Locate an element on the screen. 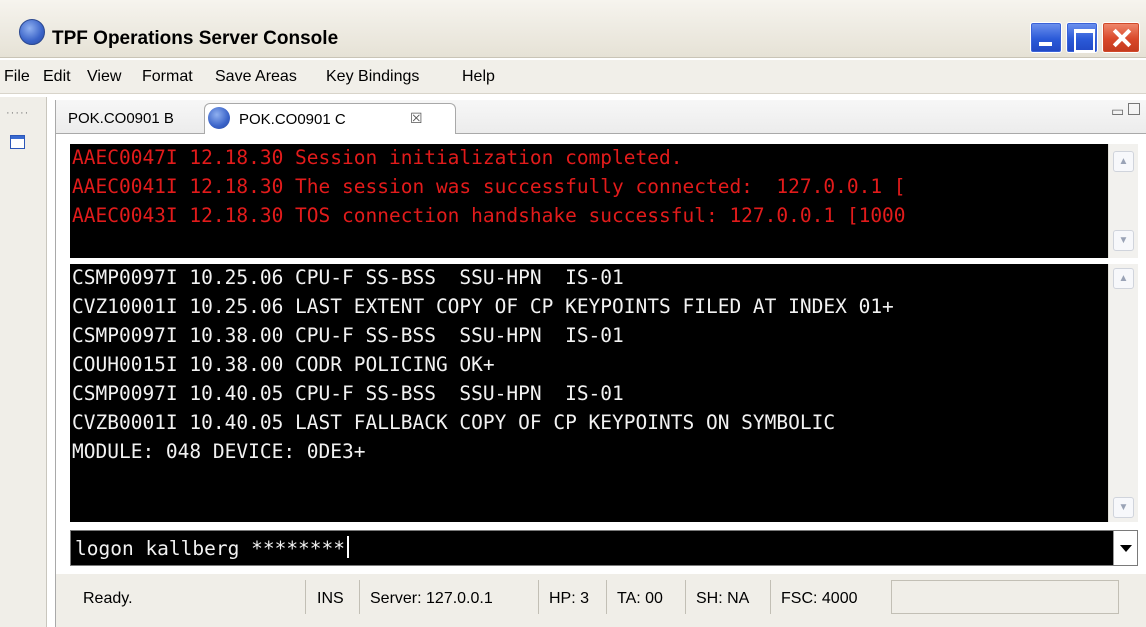 Image resolution: width=1146 pixels, height=627 pixels. menu-format: Format is located at coordinates (167, 77).